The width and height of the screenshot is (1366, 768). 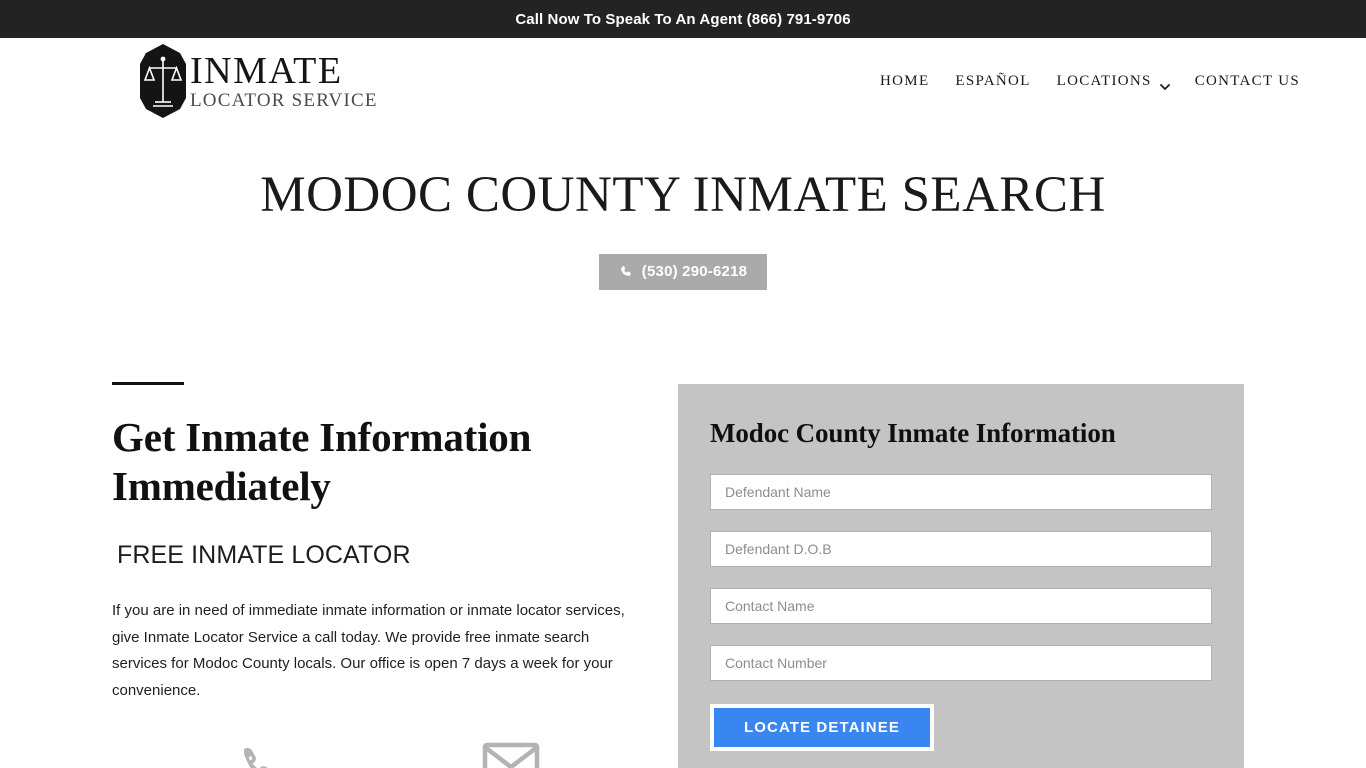 What do you see at coordinates (961, 491) in the screenshot?
I see `defendant-name-input` at bounding box center [961, 491].